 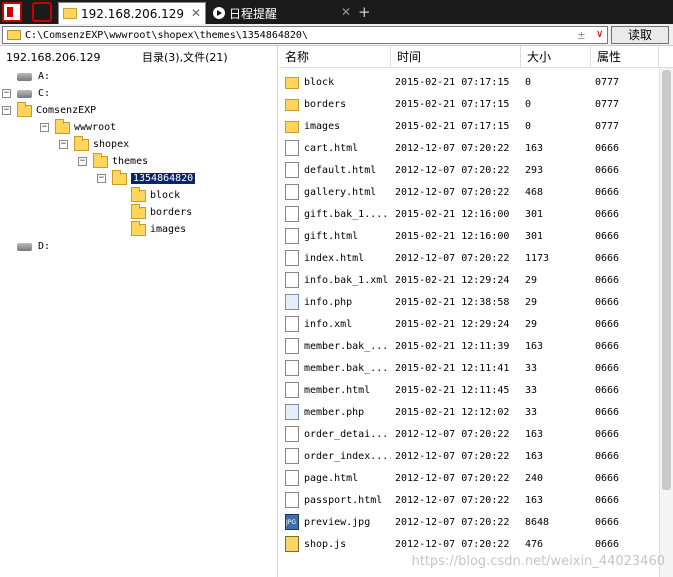 I want to click on file-row: shop.js 2012-12-07 07:20:22 476 0666, so click(x=469, y=544).